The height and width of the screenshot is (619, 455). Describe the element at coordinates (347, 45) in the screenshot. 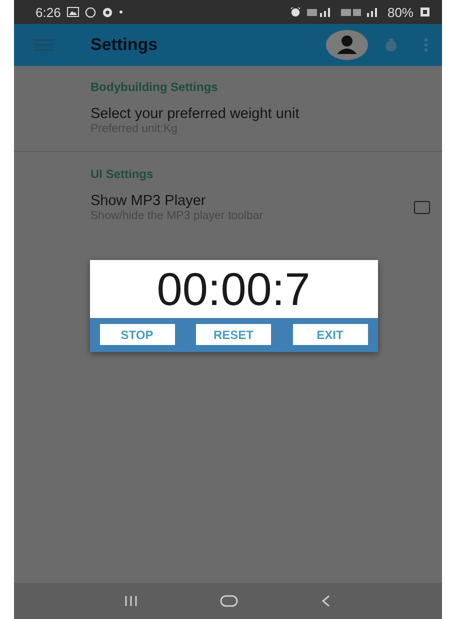

I see `profile-avatar-icon` at that location.